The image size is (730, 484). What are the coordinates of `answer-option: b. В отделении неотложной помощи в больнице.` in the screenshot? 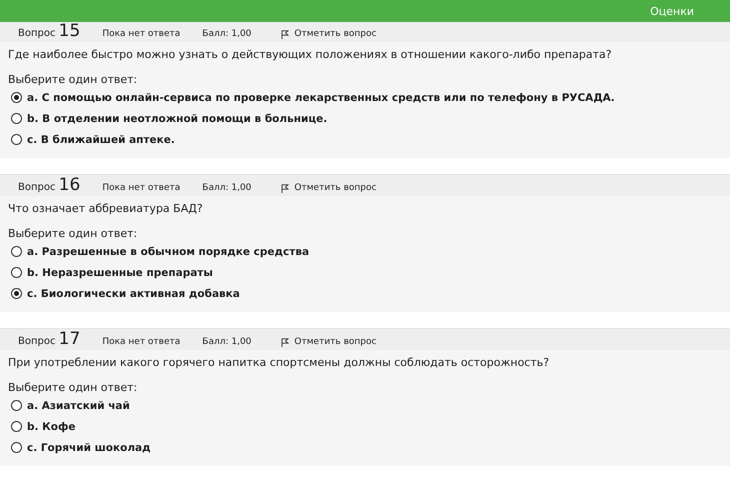 It's located at (177, 118).